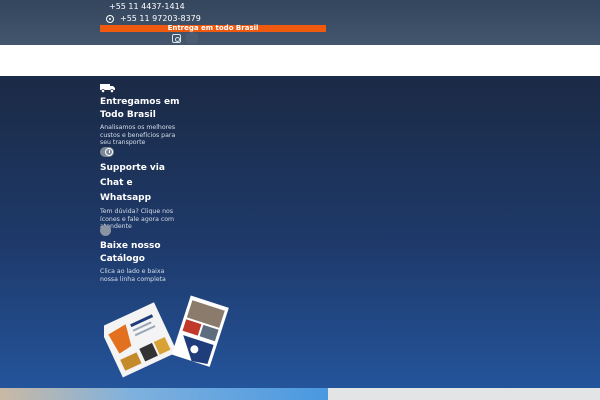 The height and width of the screenshot is (400, 600). Describe the element at coordinates (192, 38) in the screenshot. I see `social-icon-placeholder` at that location.